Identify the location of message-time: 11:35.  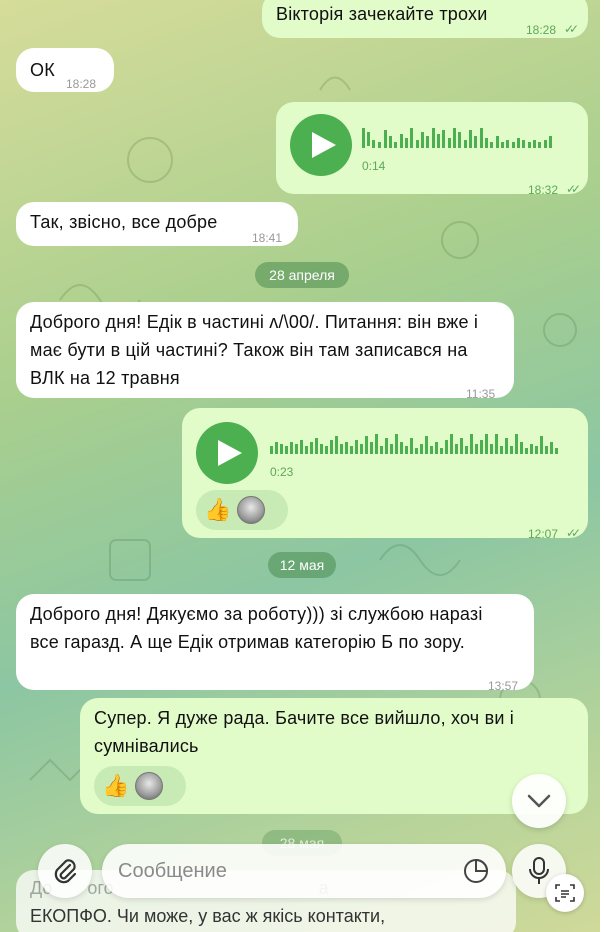
(481, 394).